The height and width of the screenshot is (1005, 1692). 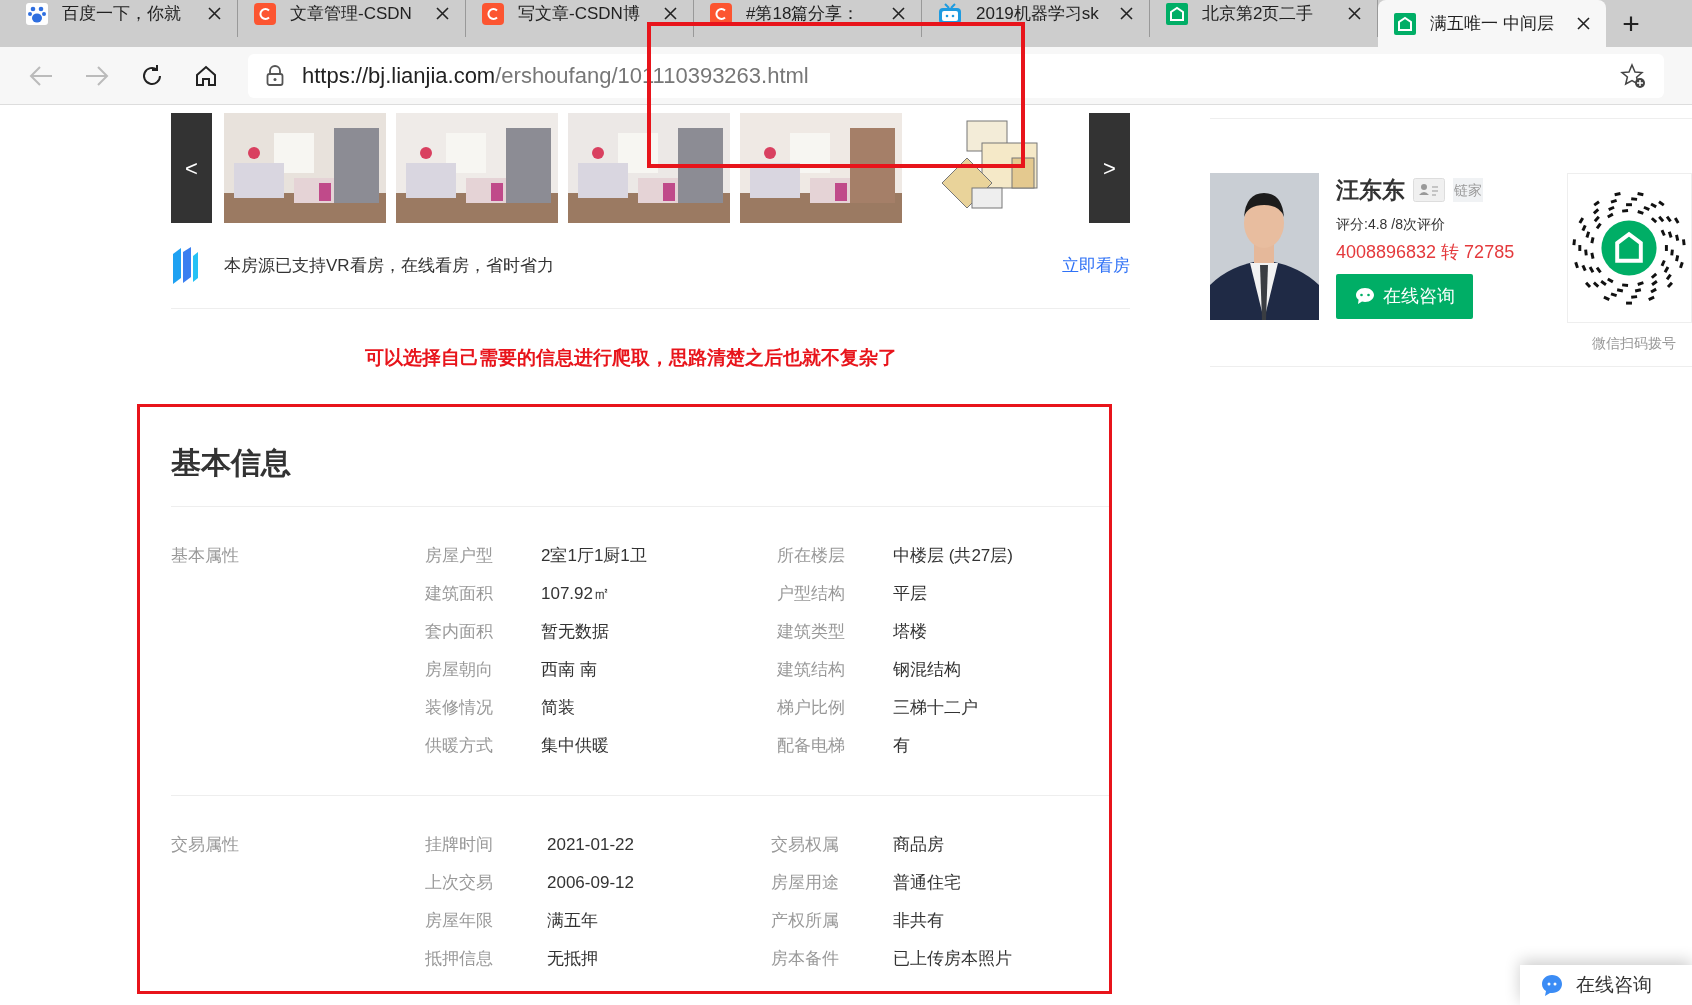 I want to click on field-label: 房屋用途, so click(x=805, y=883).